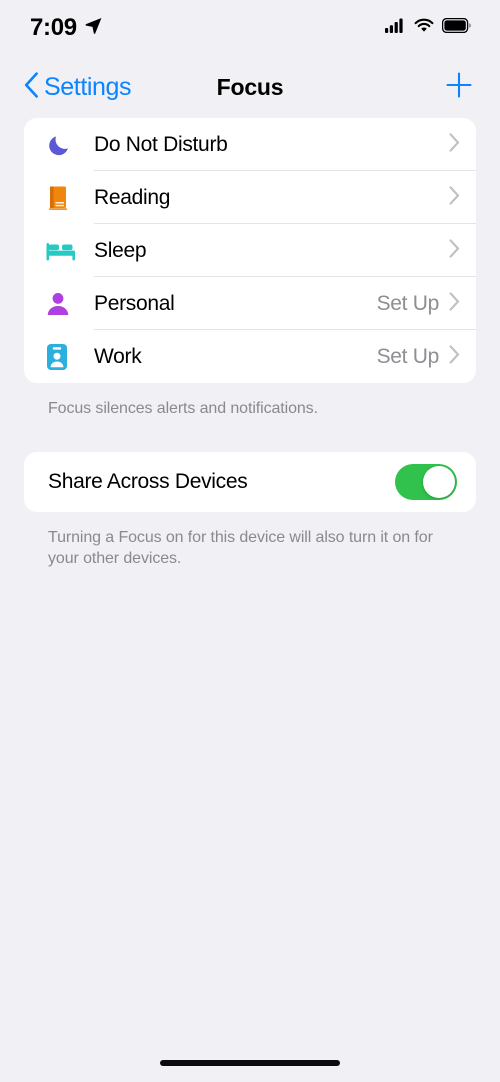 This screenshot has height=1082, width=500. Describe the element at coordinates (70, 198) in the screenshot. I see `book-icon` at that location.